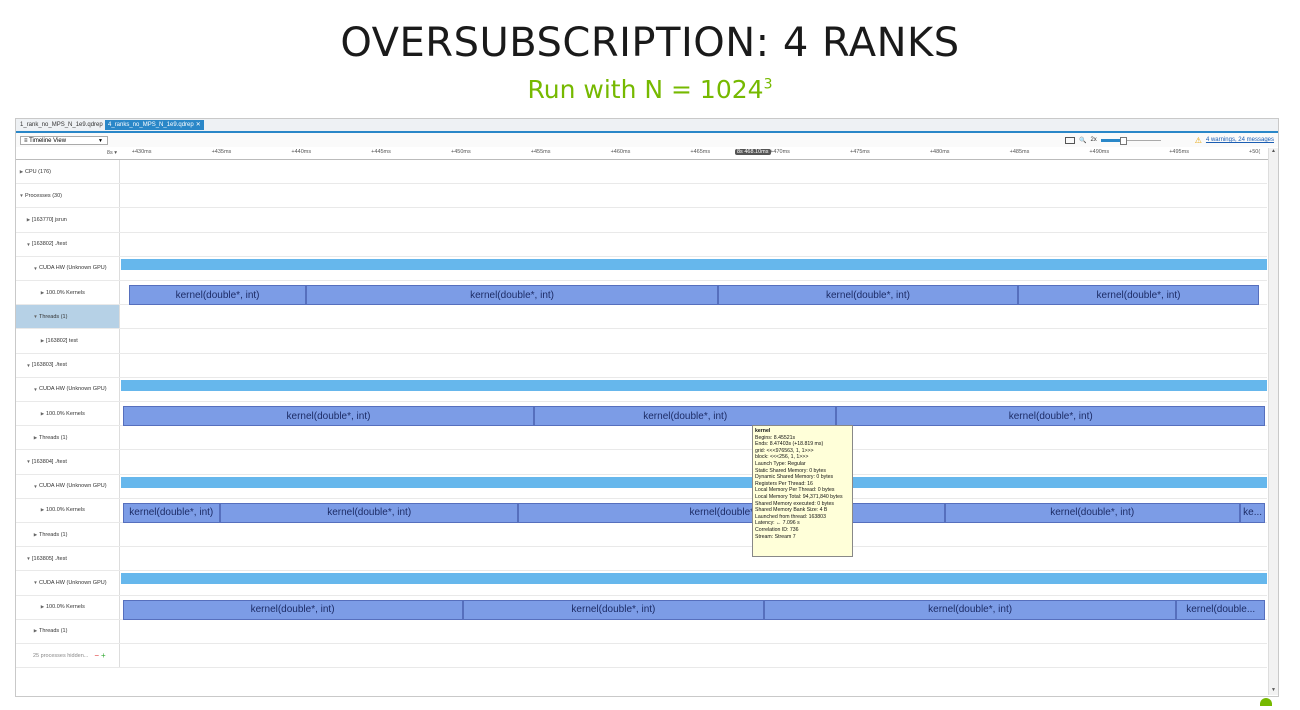  I want to click on view-select: ≡ Timeline View ▼, so click(64, 140).